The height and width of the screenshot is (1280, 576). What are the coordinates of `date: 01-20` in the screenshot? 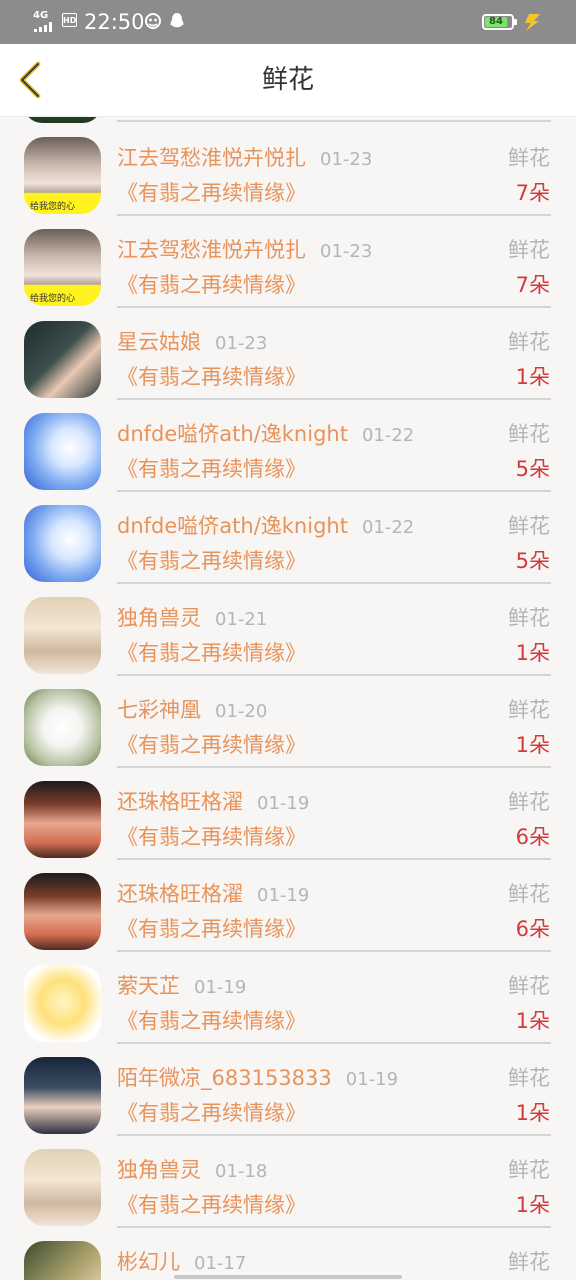 It's located at (241, 711).